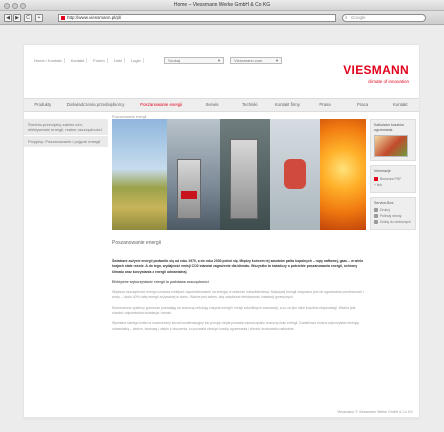 This screenshot has height=432, width=444. I want to click on info-box-title: Informacje, so click(382, 171).